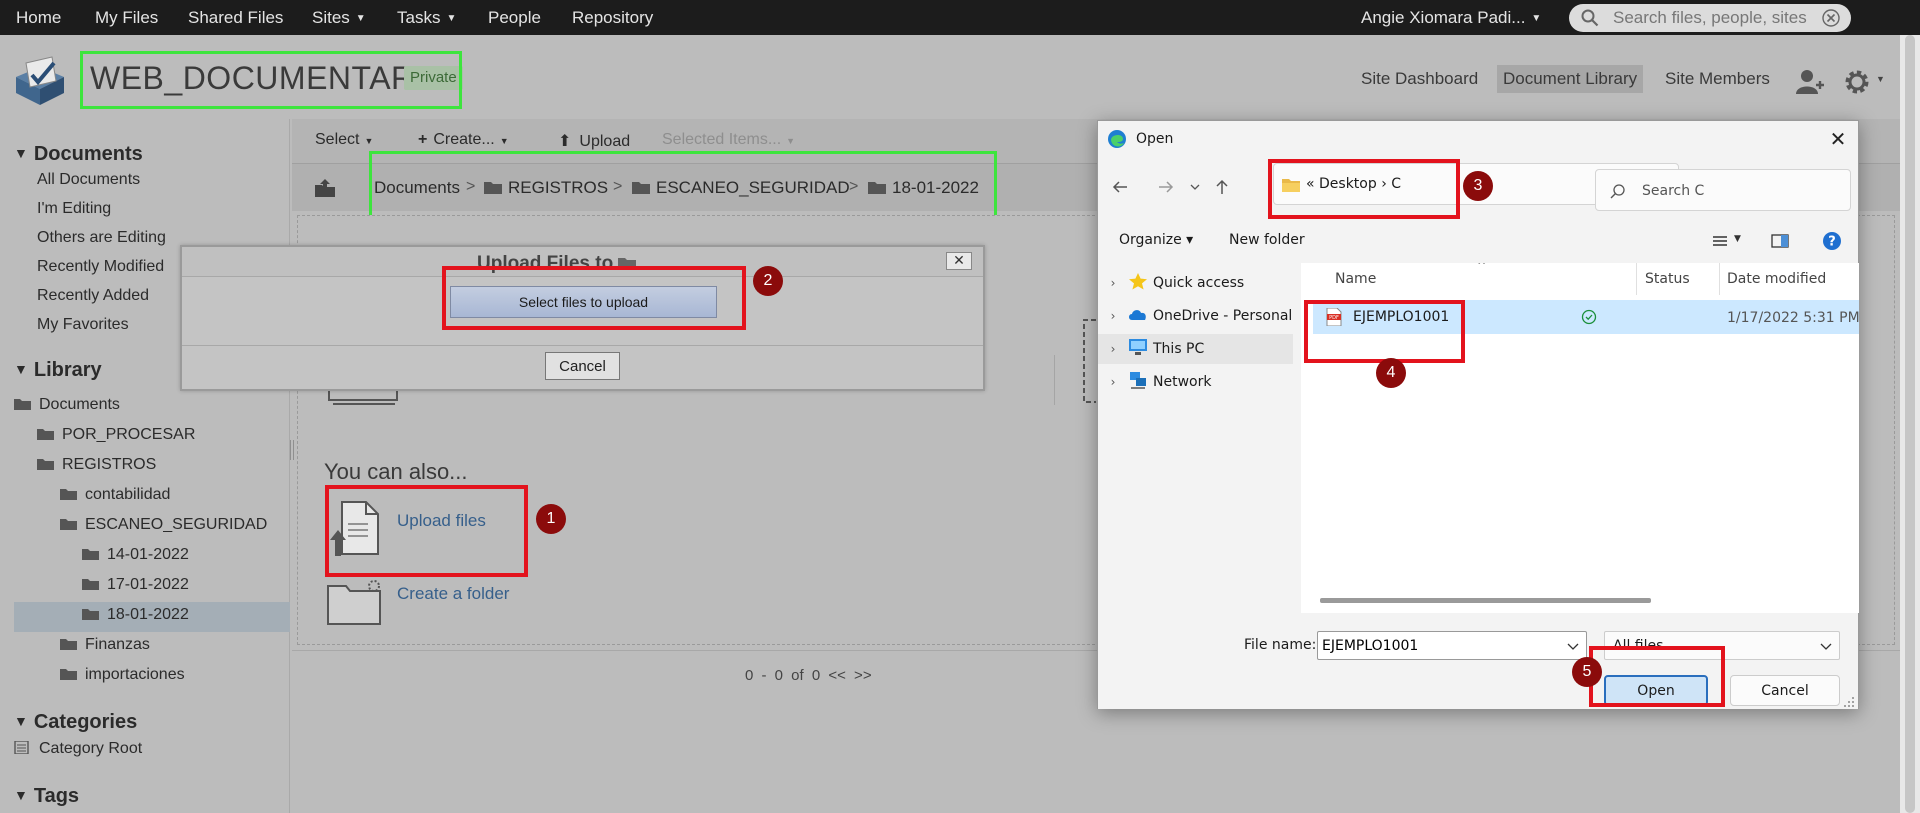 The height and width of the screenshot is (813, 1920). Describe the element at coordinates (46, 796) in the screenshot. I see `tags-heading: ▼ Tags` at that location.